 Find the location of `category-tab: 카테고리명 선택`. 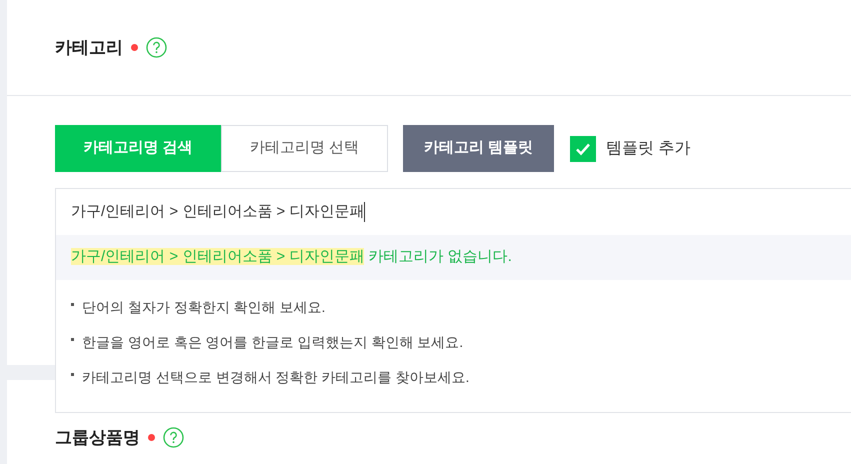

category-tab: 카테고리명 선택 is located at coordinates (304, 148).